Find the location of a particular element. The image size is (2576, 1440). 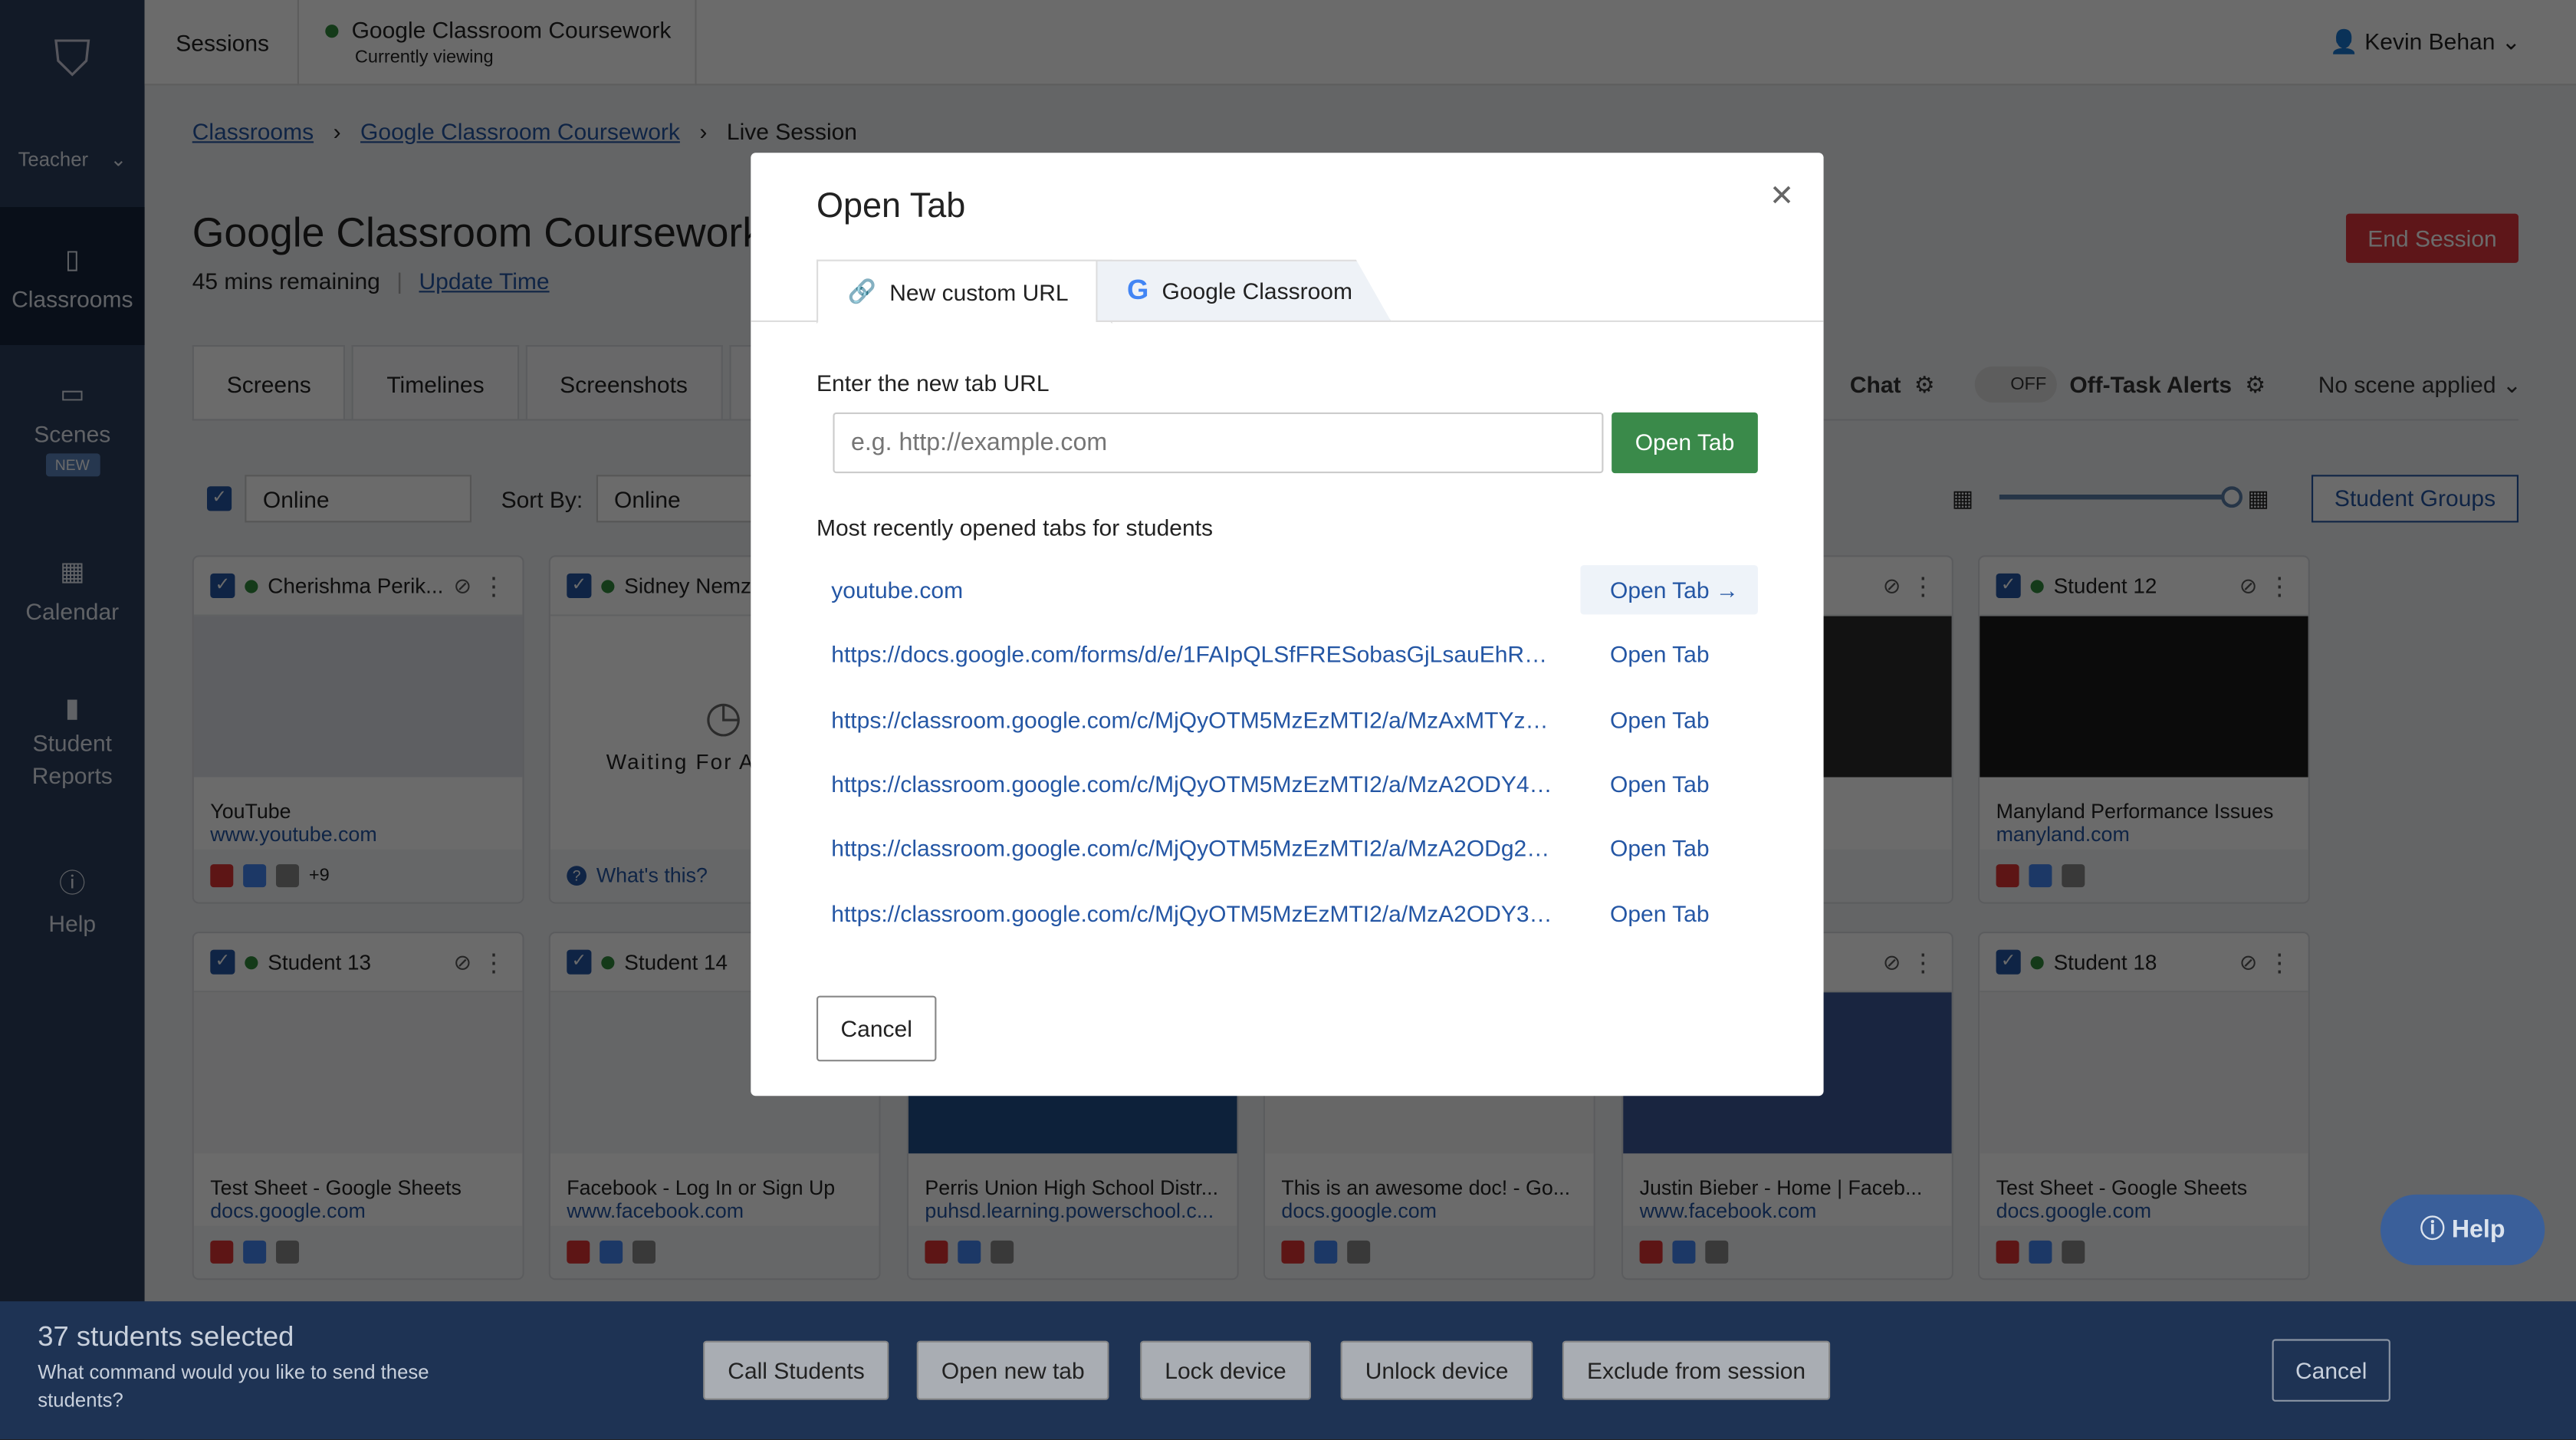

student-name: Student 18 is located at coordinates (2105, 962).